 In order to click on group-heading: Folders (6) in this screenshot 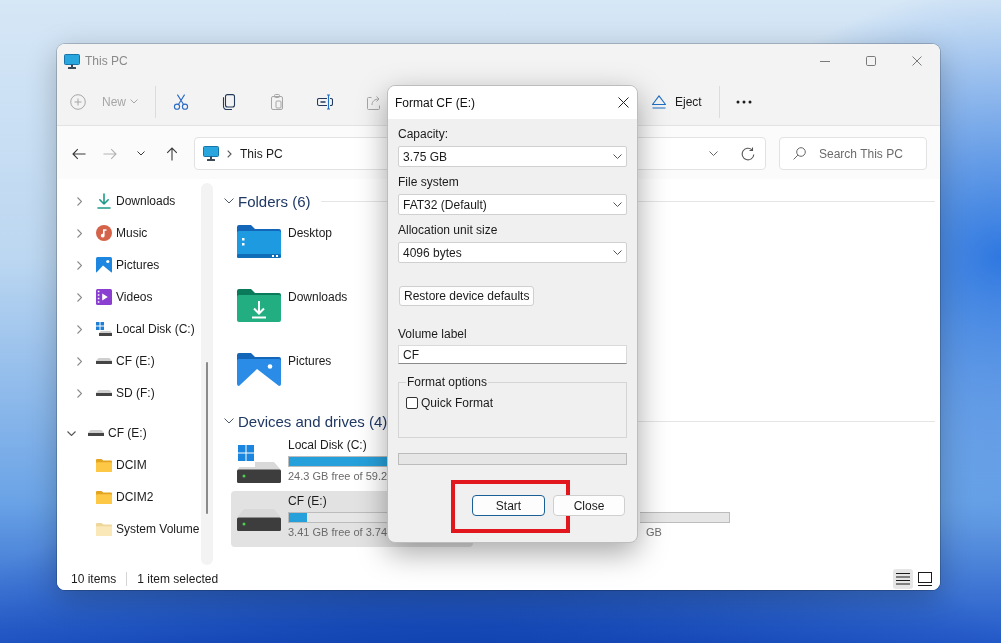, I will do `click(274, 201)`.